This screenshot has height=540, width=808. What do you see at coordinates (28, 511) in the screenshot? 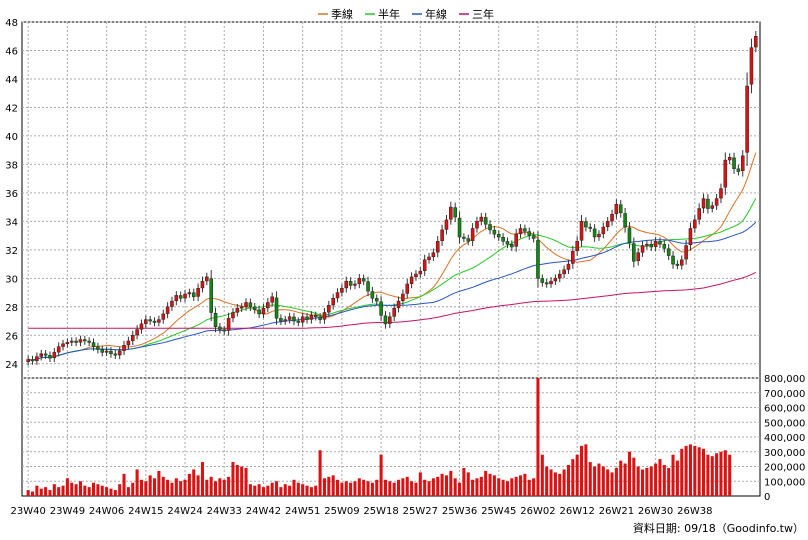
I see `x-tick-0: 23W40` at bounding box center [28, 511].